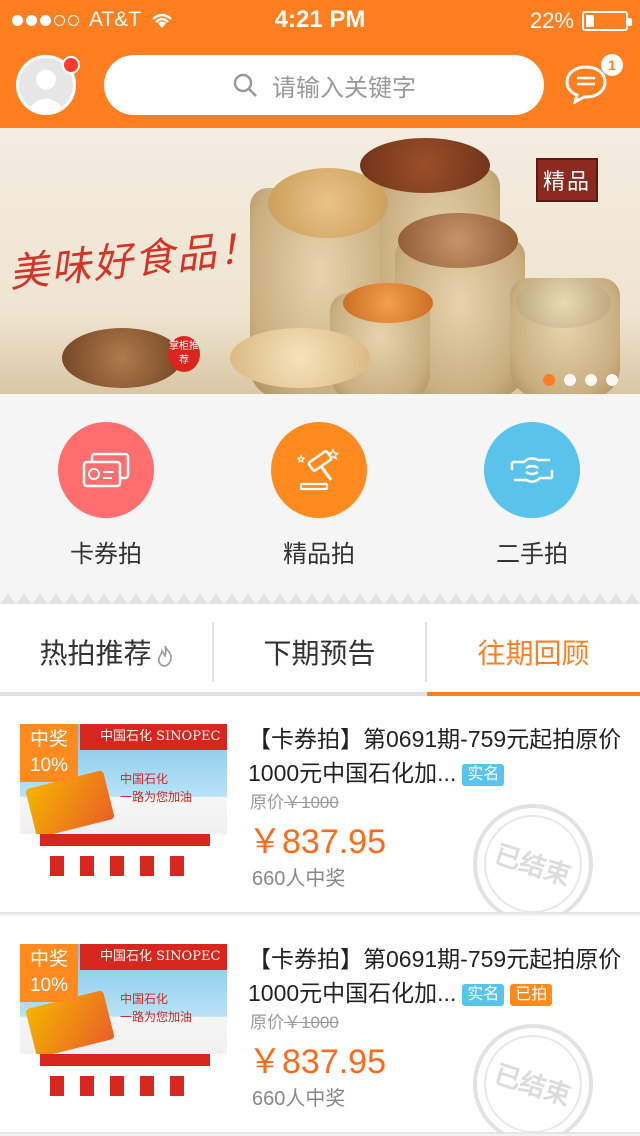  I want to click on badge-bid: 已拍, so click(531, 994).